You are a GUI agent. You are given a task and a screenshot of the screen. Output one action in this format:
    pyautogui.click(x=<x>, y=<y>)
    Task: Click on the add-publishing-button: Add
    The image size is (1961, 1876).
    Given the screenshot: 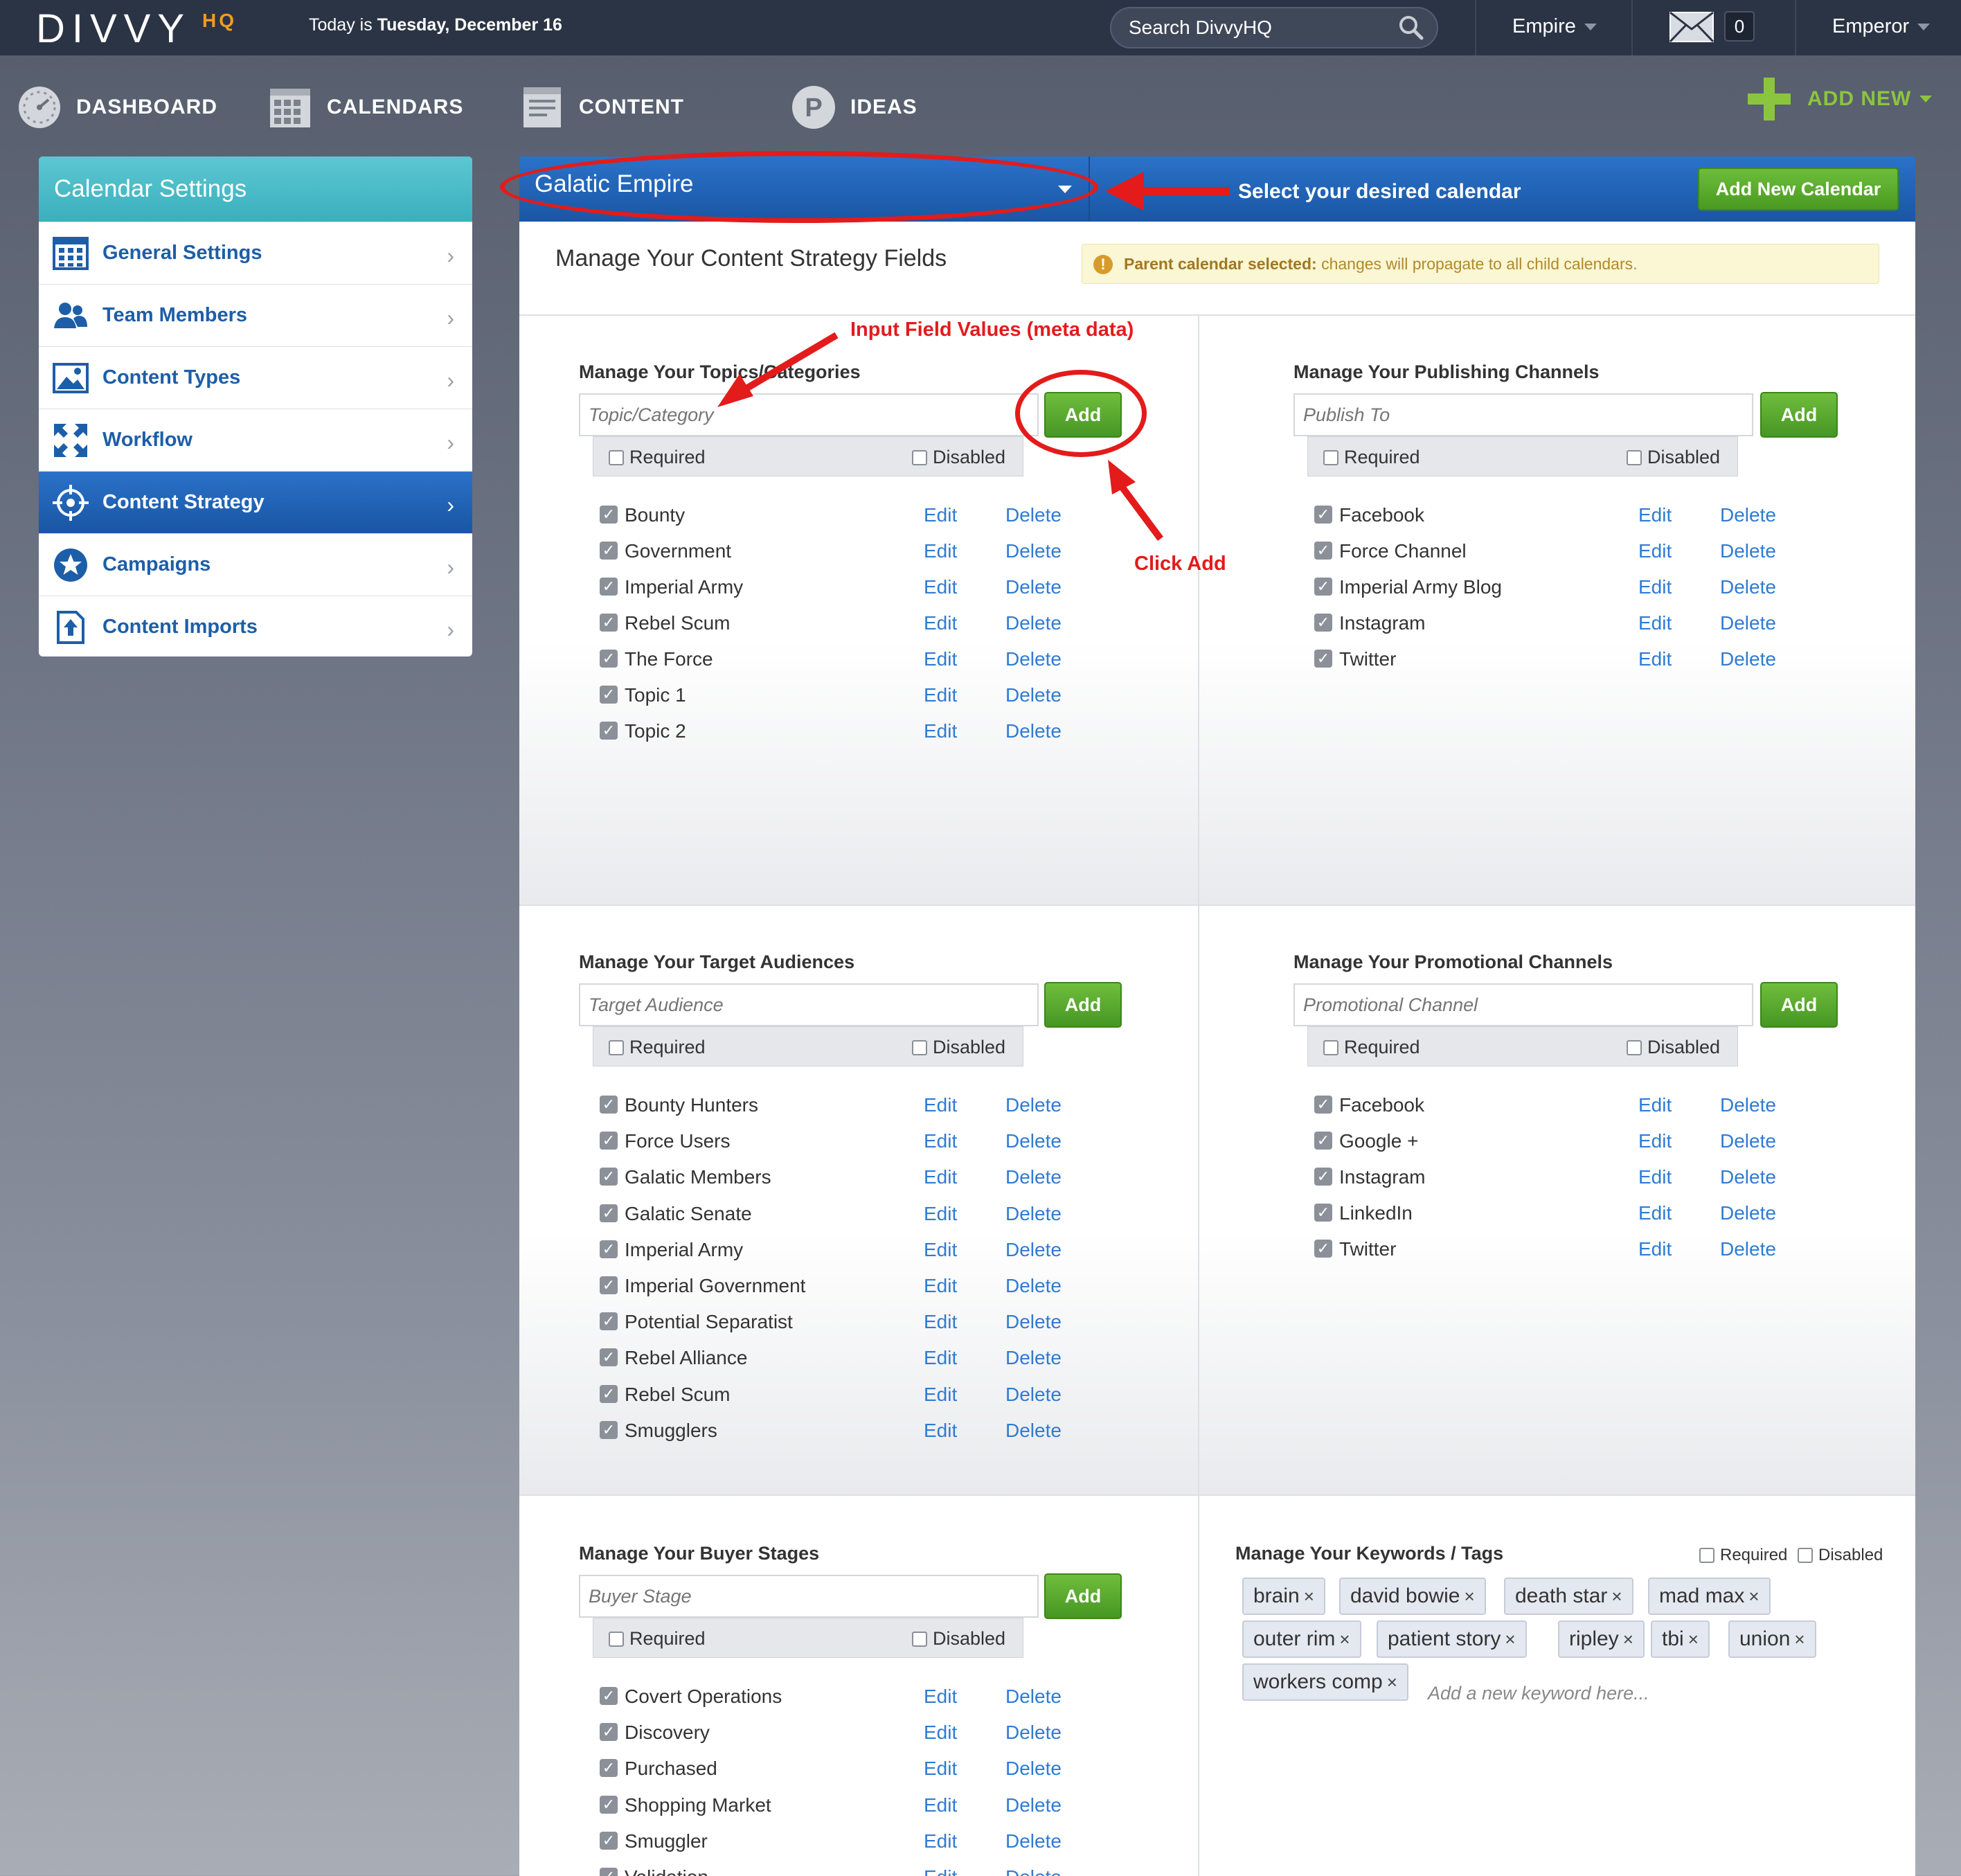 What is the action you would take?
    pyautogui.click(x=1799, y=415)
    